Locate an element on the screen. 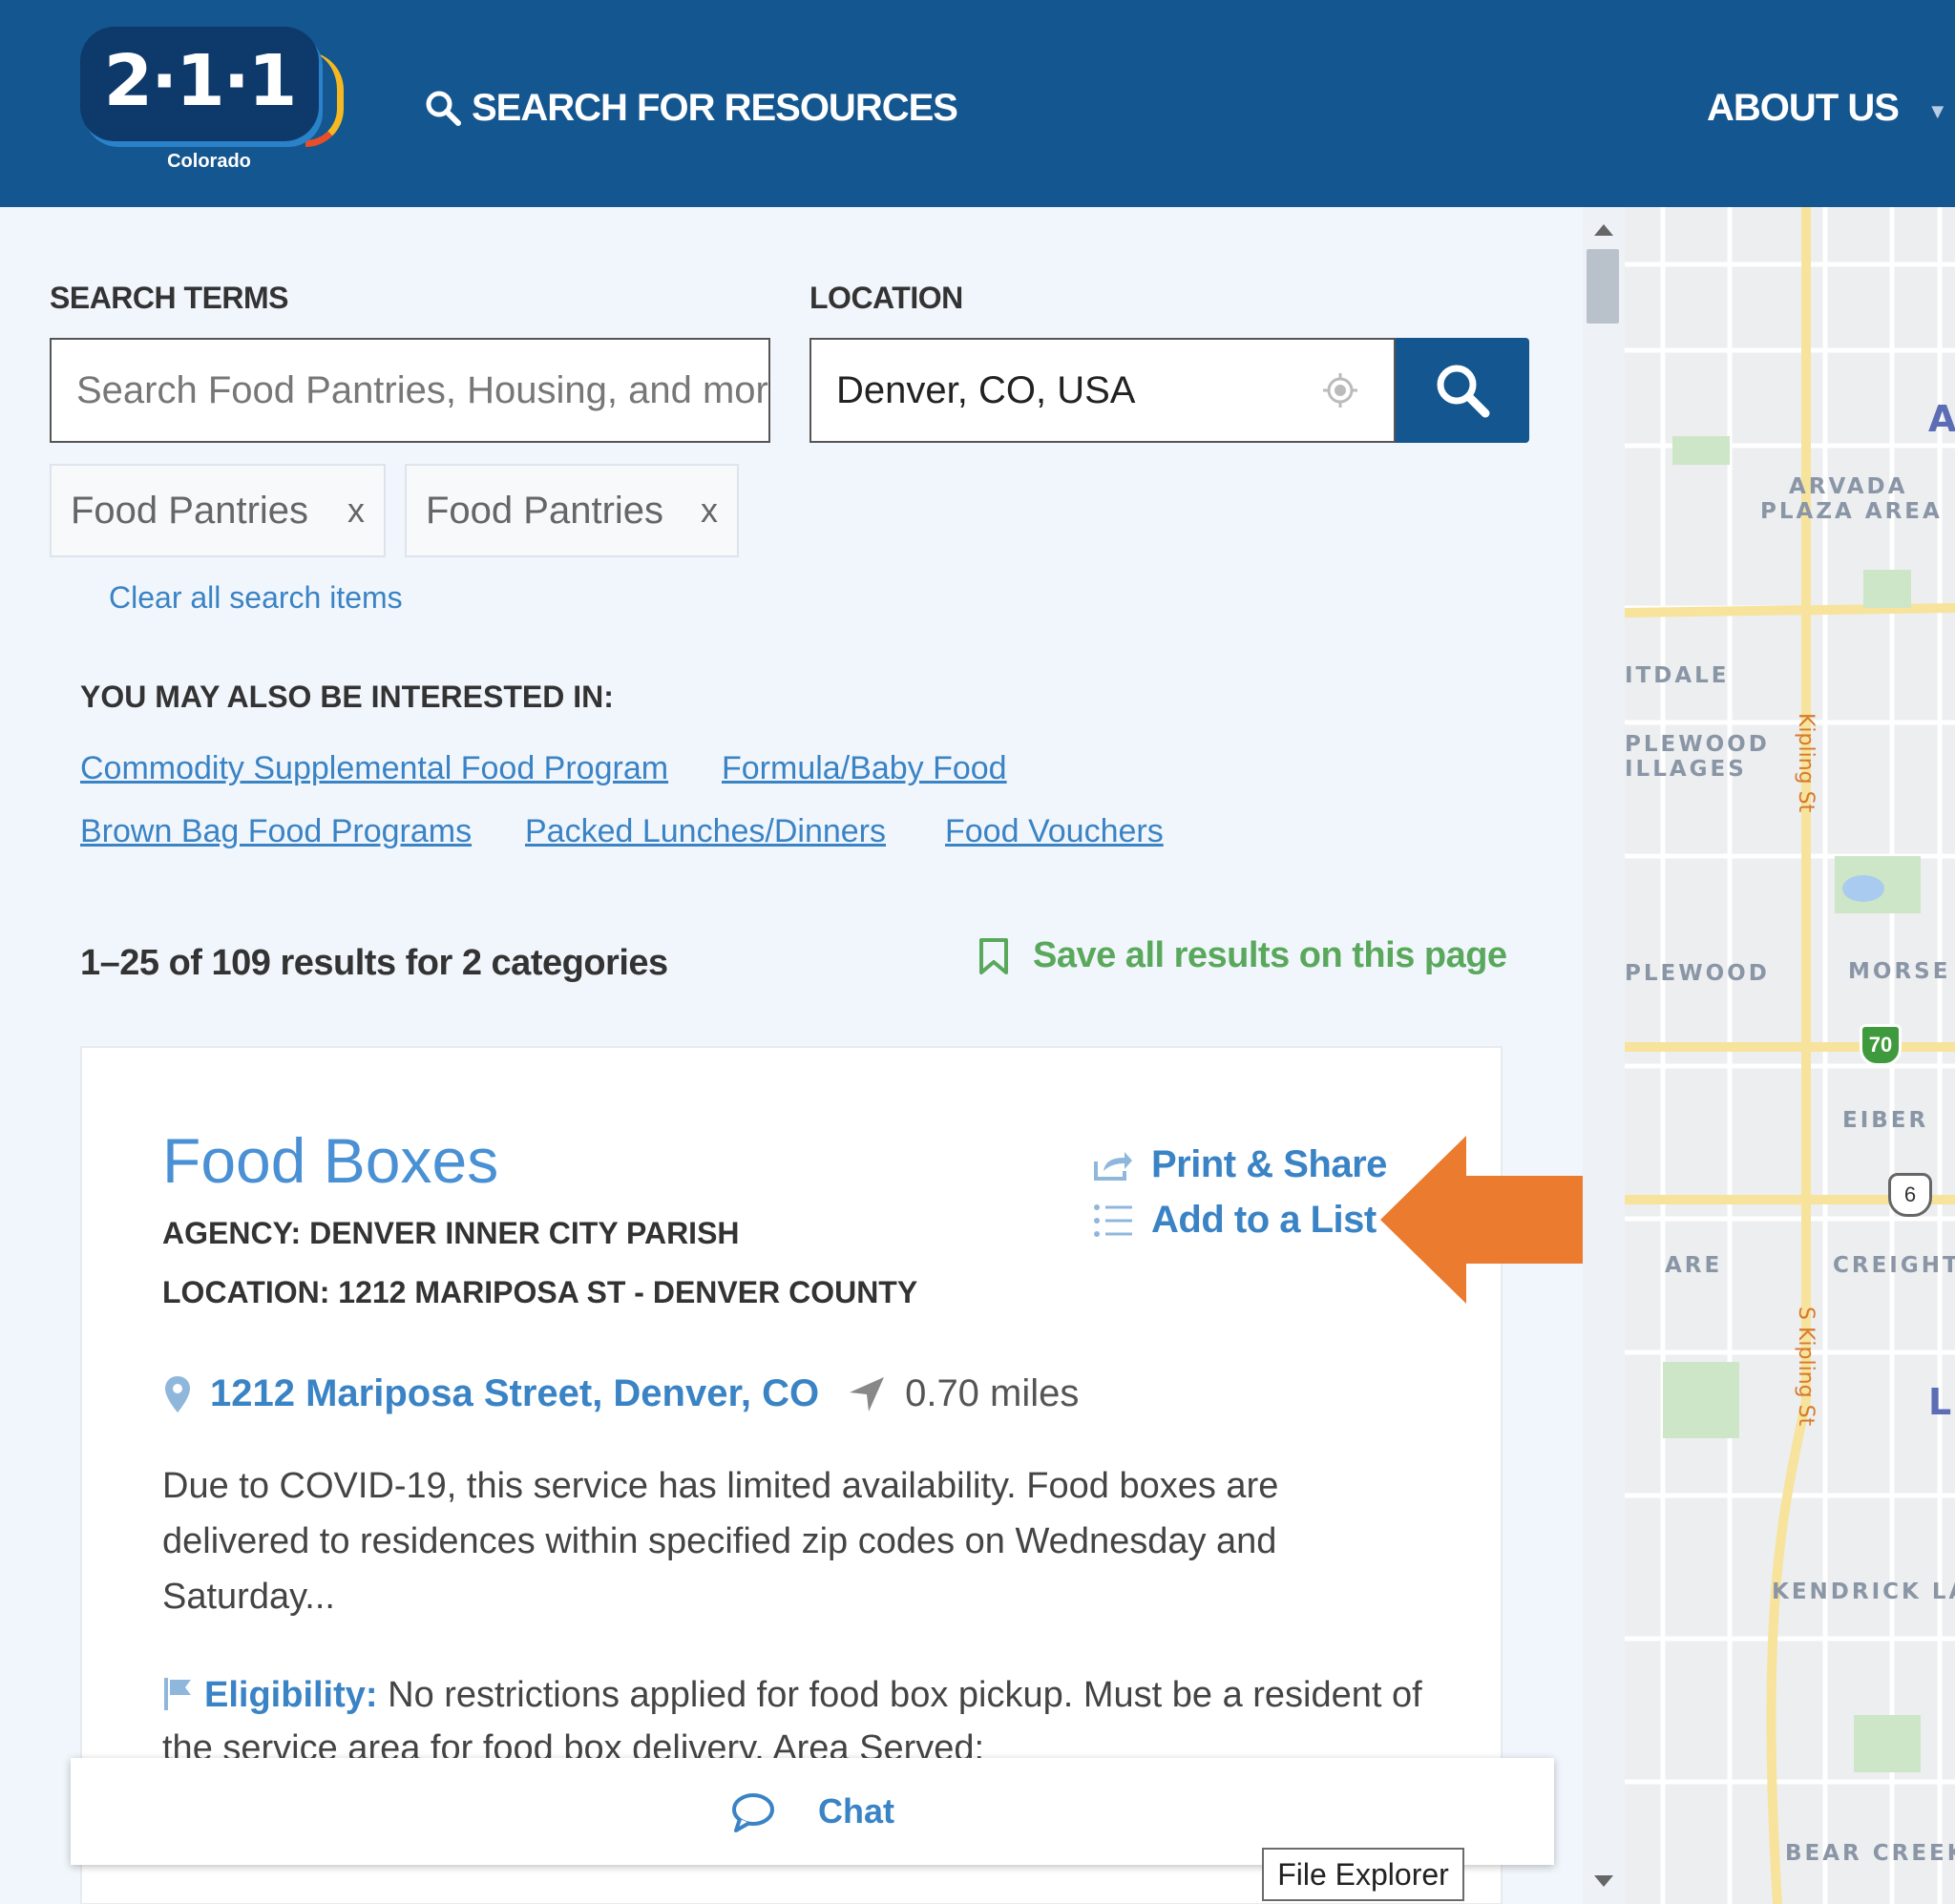  logo-number: 2·1·1 is located at coordinates (200, 81).